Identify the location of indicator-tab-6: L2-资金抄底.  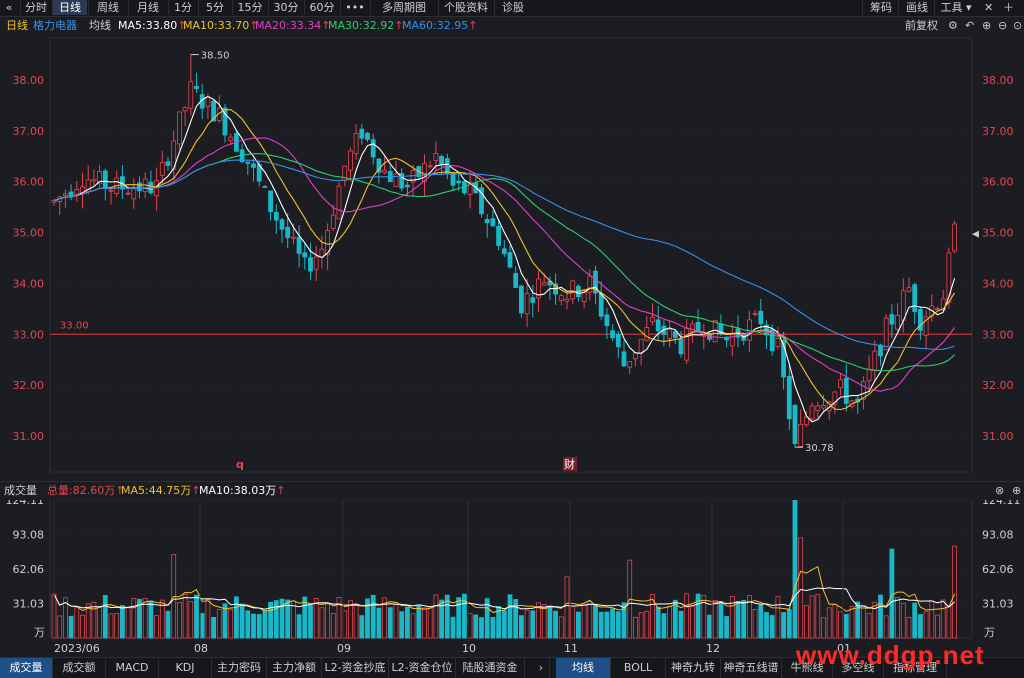
(355, 668).